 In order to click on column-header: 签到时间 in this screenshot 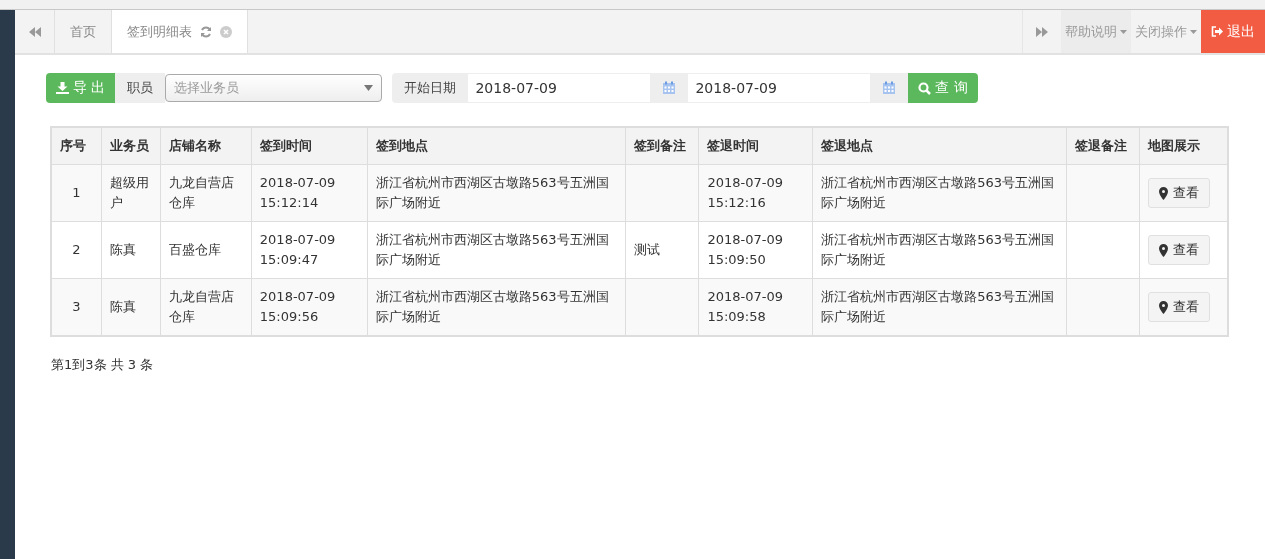, I will do `click(309, 146)`.